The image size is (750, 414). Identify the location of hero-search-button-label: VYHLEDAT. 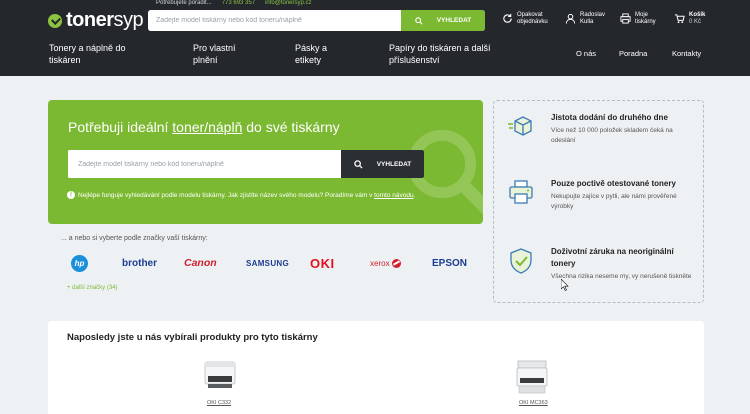
(394, 164).